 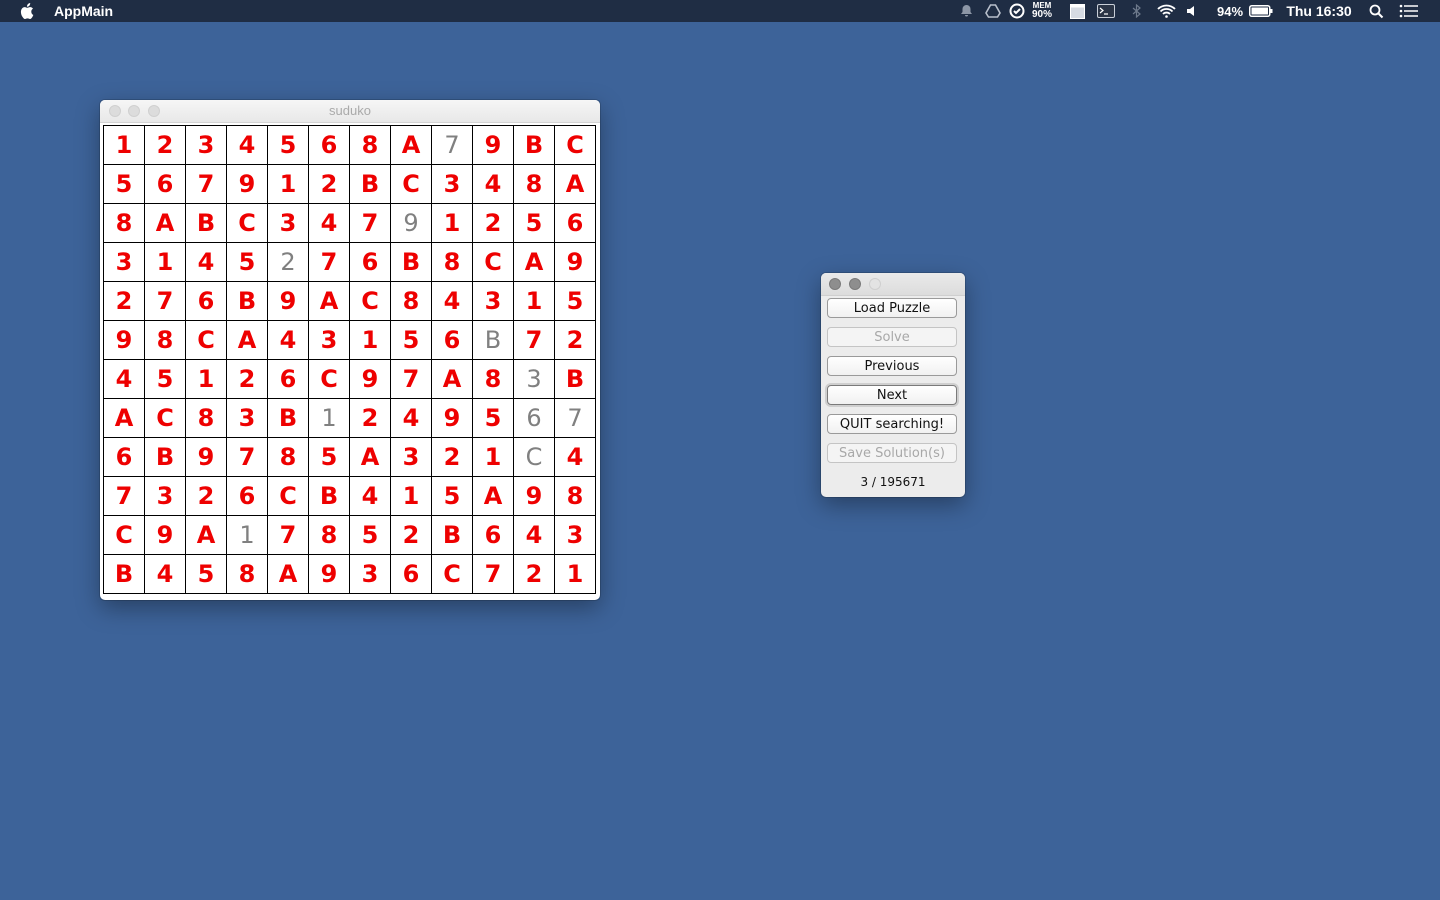 What do you see at coordinates (892, 308) in the screenshot?
I see `load-puzzle-button: Load Puzzle` at bounding box center [892, 308].